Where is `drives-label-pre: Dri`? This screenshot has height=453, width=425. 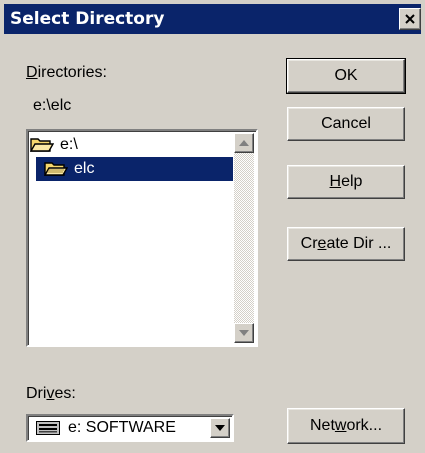 drives-label-pre: Dri is located at coordinates (36, 393).